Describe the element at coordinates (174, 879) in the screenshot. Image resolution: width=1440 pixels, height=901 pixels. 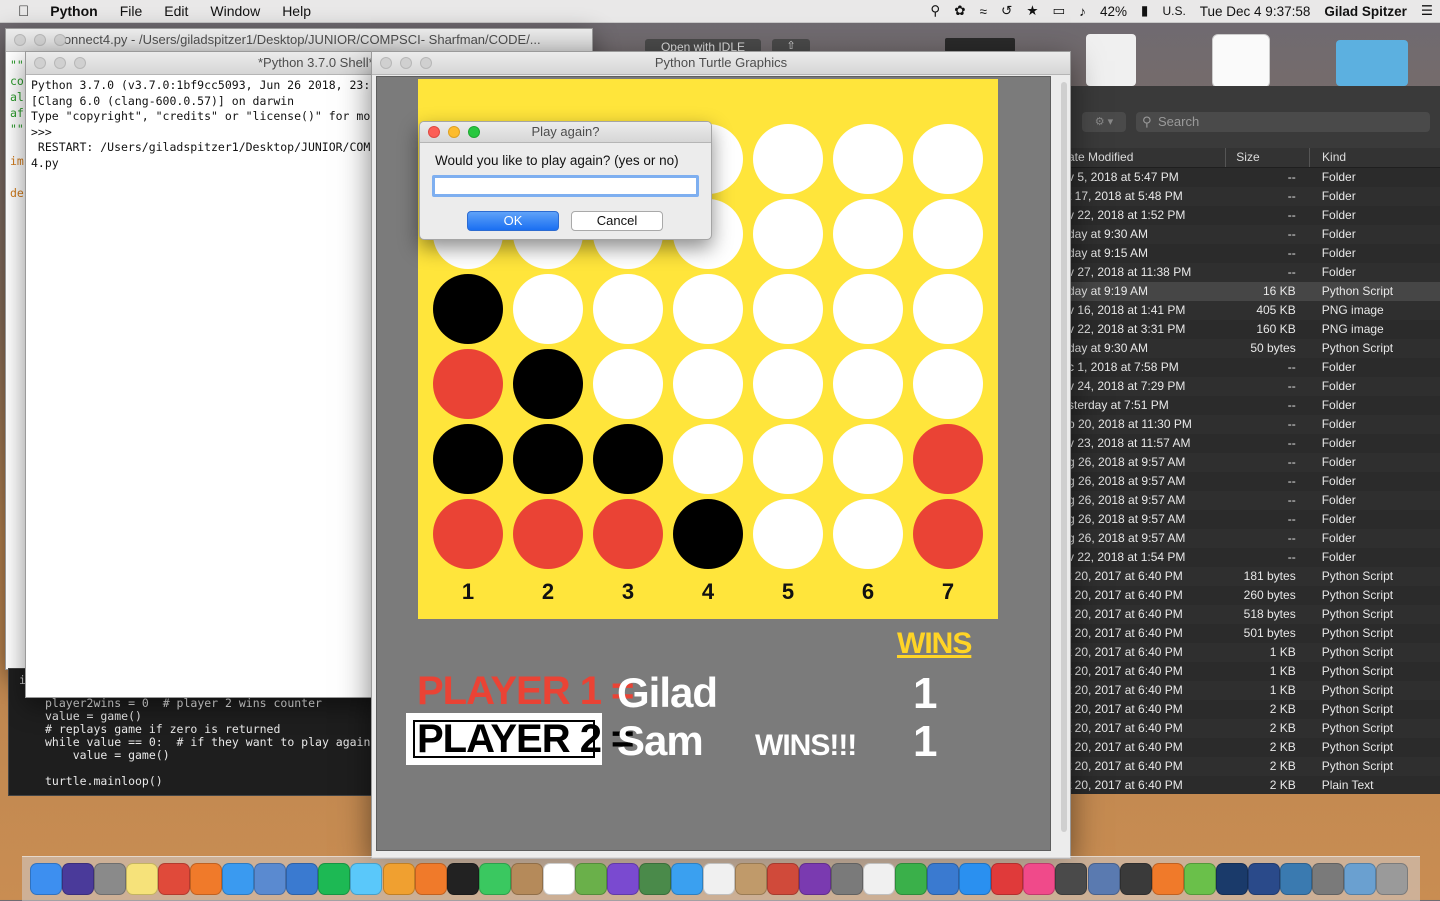
I see `chrome-icon` at that location.